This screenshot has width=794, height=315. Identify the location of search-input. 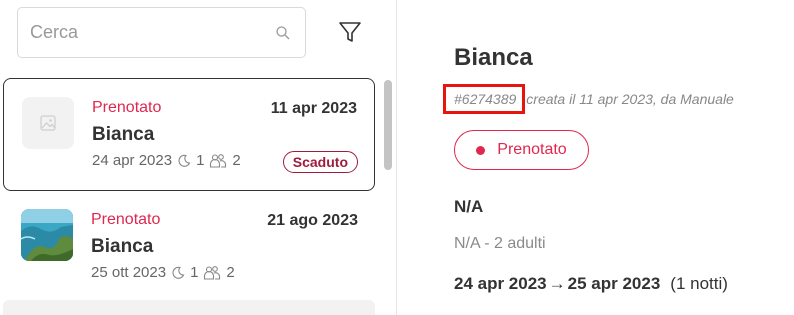
(161, 32).